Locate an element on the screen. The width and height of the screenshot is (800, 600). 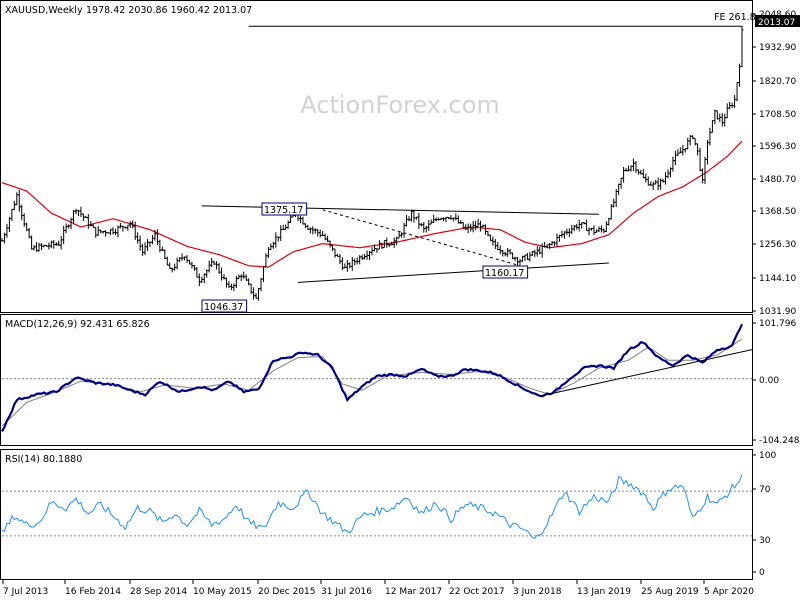
annotation-label: 1046.37 is located at coordinates (223, 307).